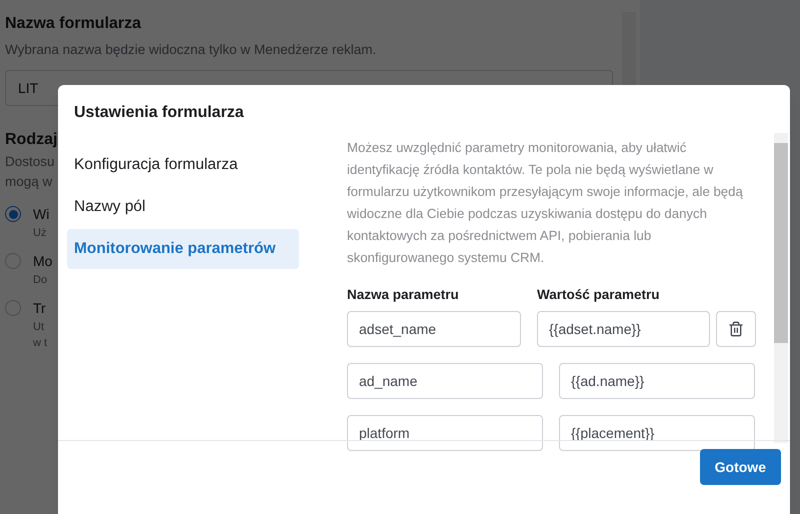  I want to click on section-description: Wybrana nazwa będzie widoczna tylko w Menedżerze reklam., so click(191, 50).